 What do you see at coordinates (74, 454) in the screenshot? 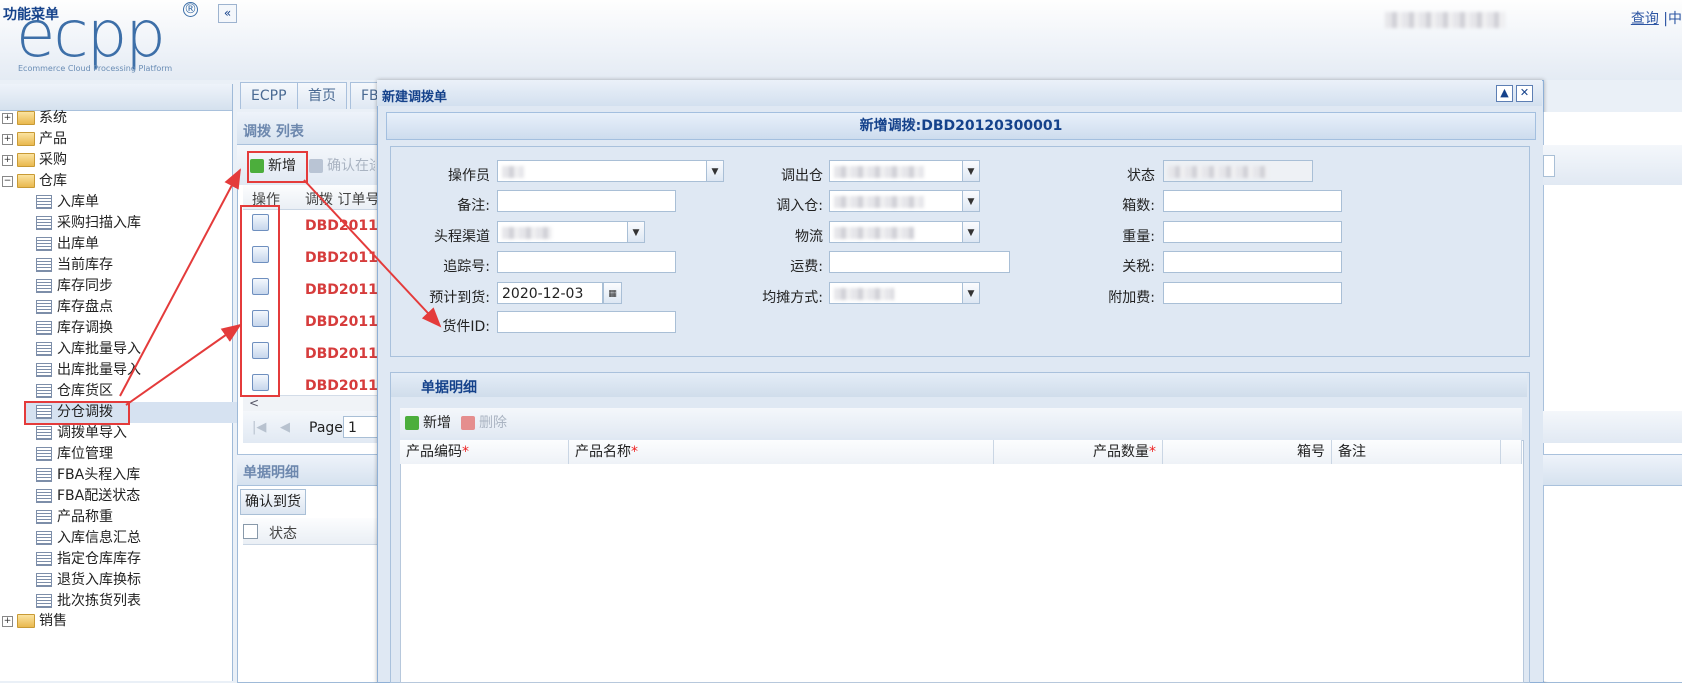
I see `sidebar-item: 库位管理` at bounding box center [74, 454].